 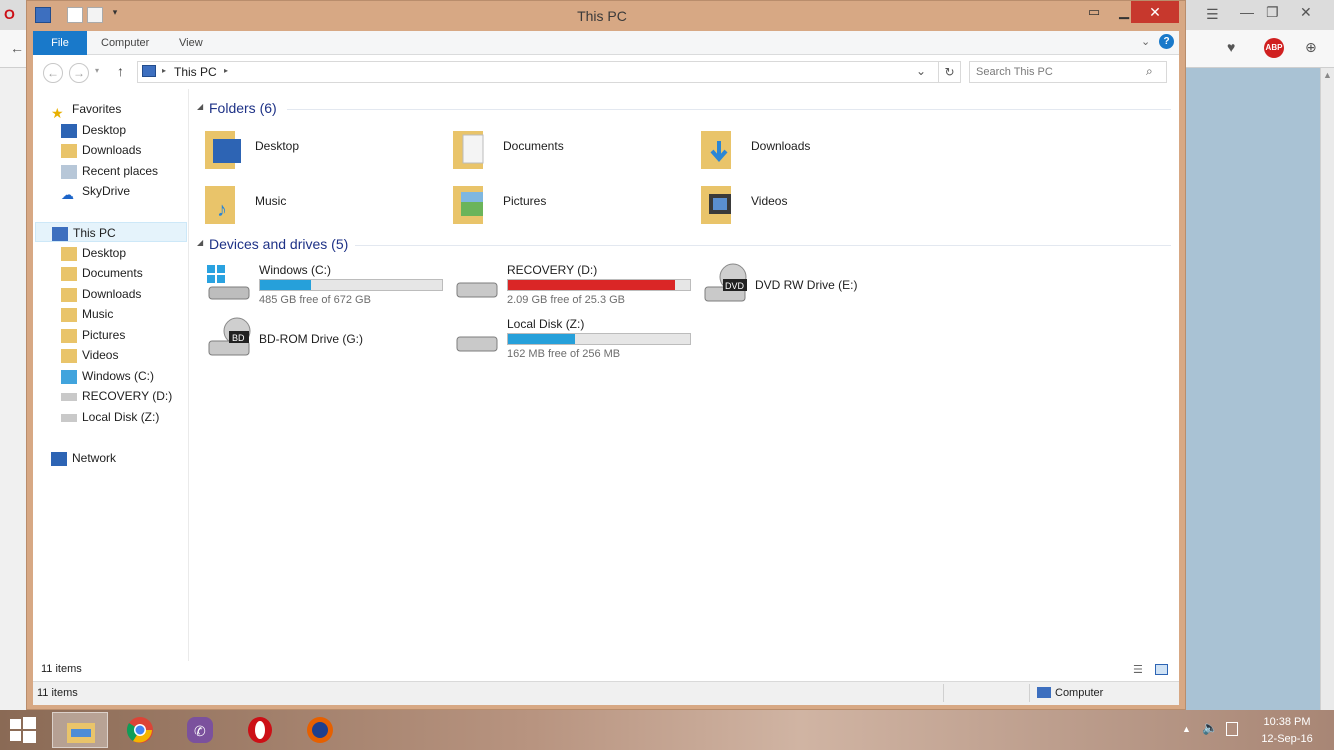 What do you see at coordinates (9, 14) in the screenshot?
I see `opera-logo-icon: O` at bounding box center [9, 14].